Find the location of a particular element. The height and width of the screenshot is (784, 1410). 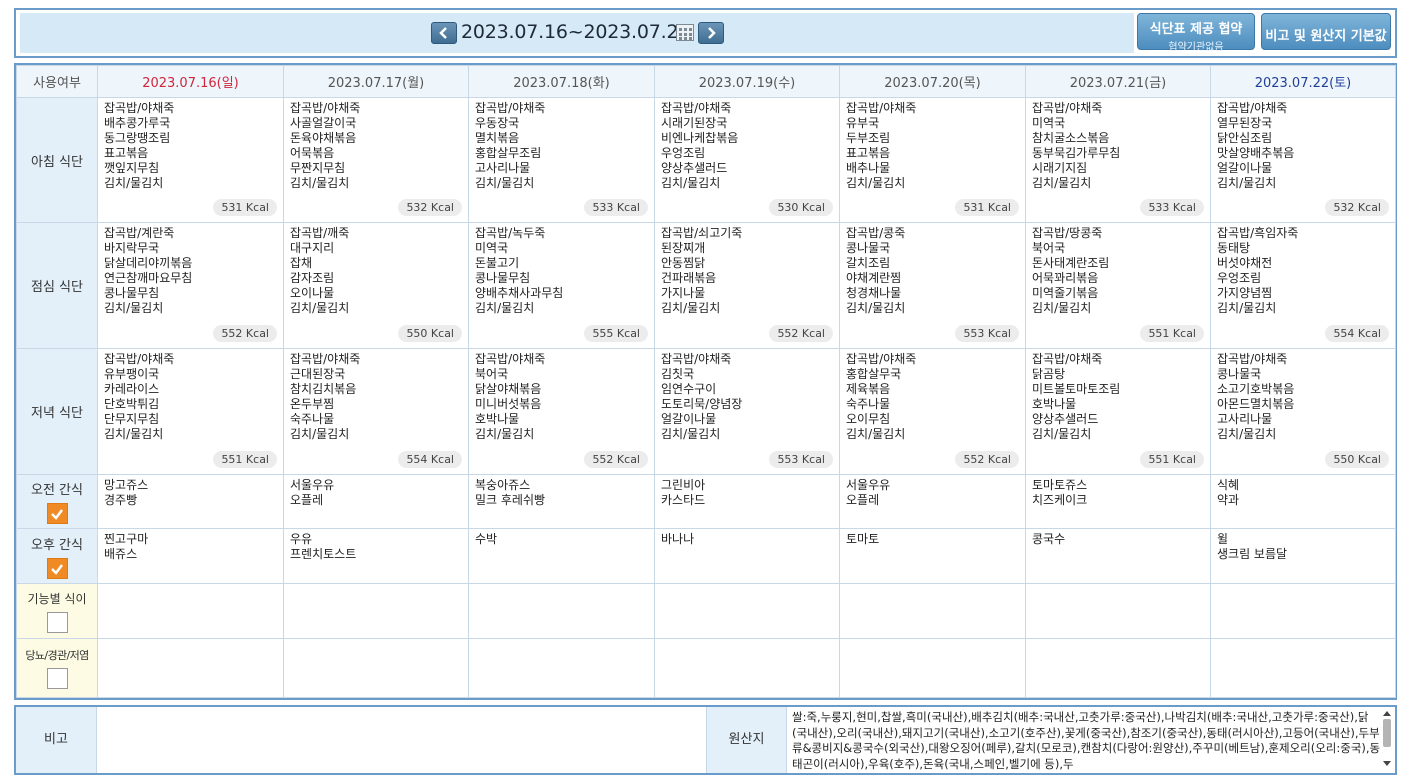

lunch-cell: 잡곡밥/흑임자죽 동태탕 버섯야채전 우엉조림 가지양념찜 김치/물김치 554 Kcal is located at coordinates (1303, 285).